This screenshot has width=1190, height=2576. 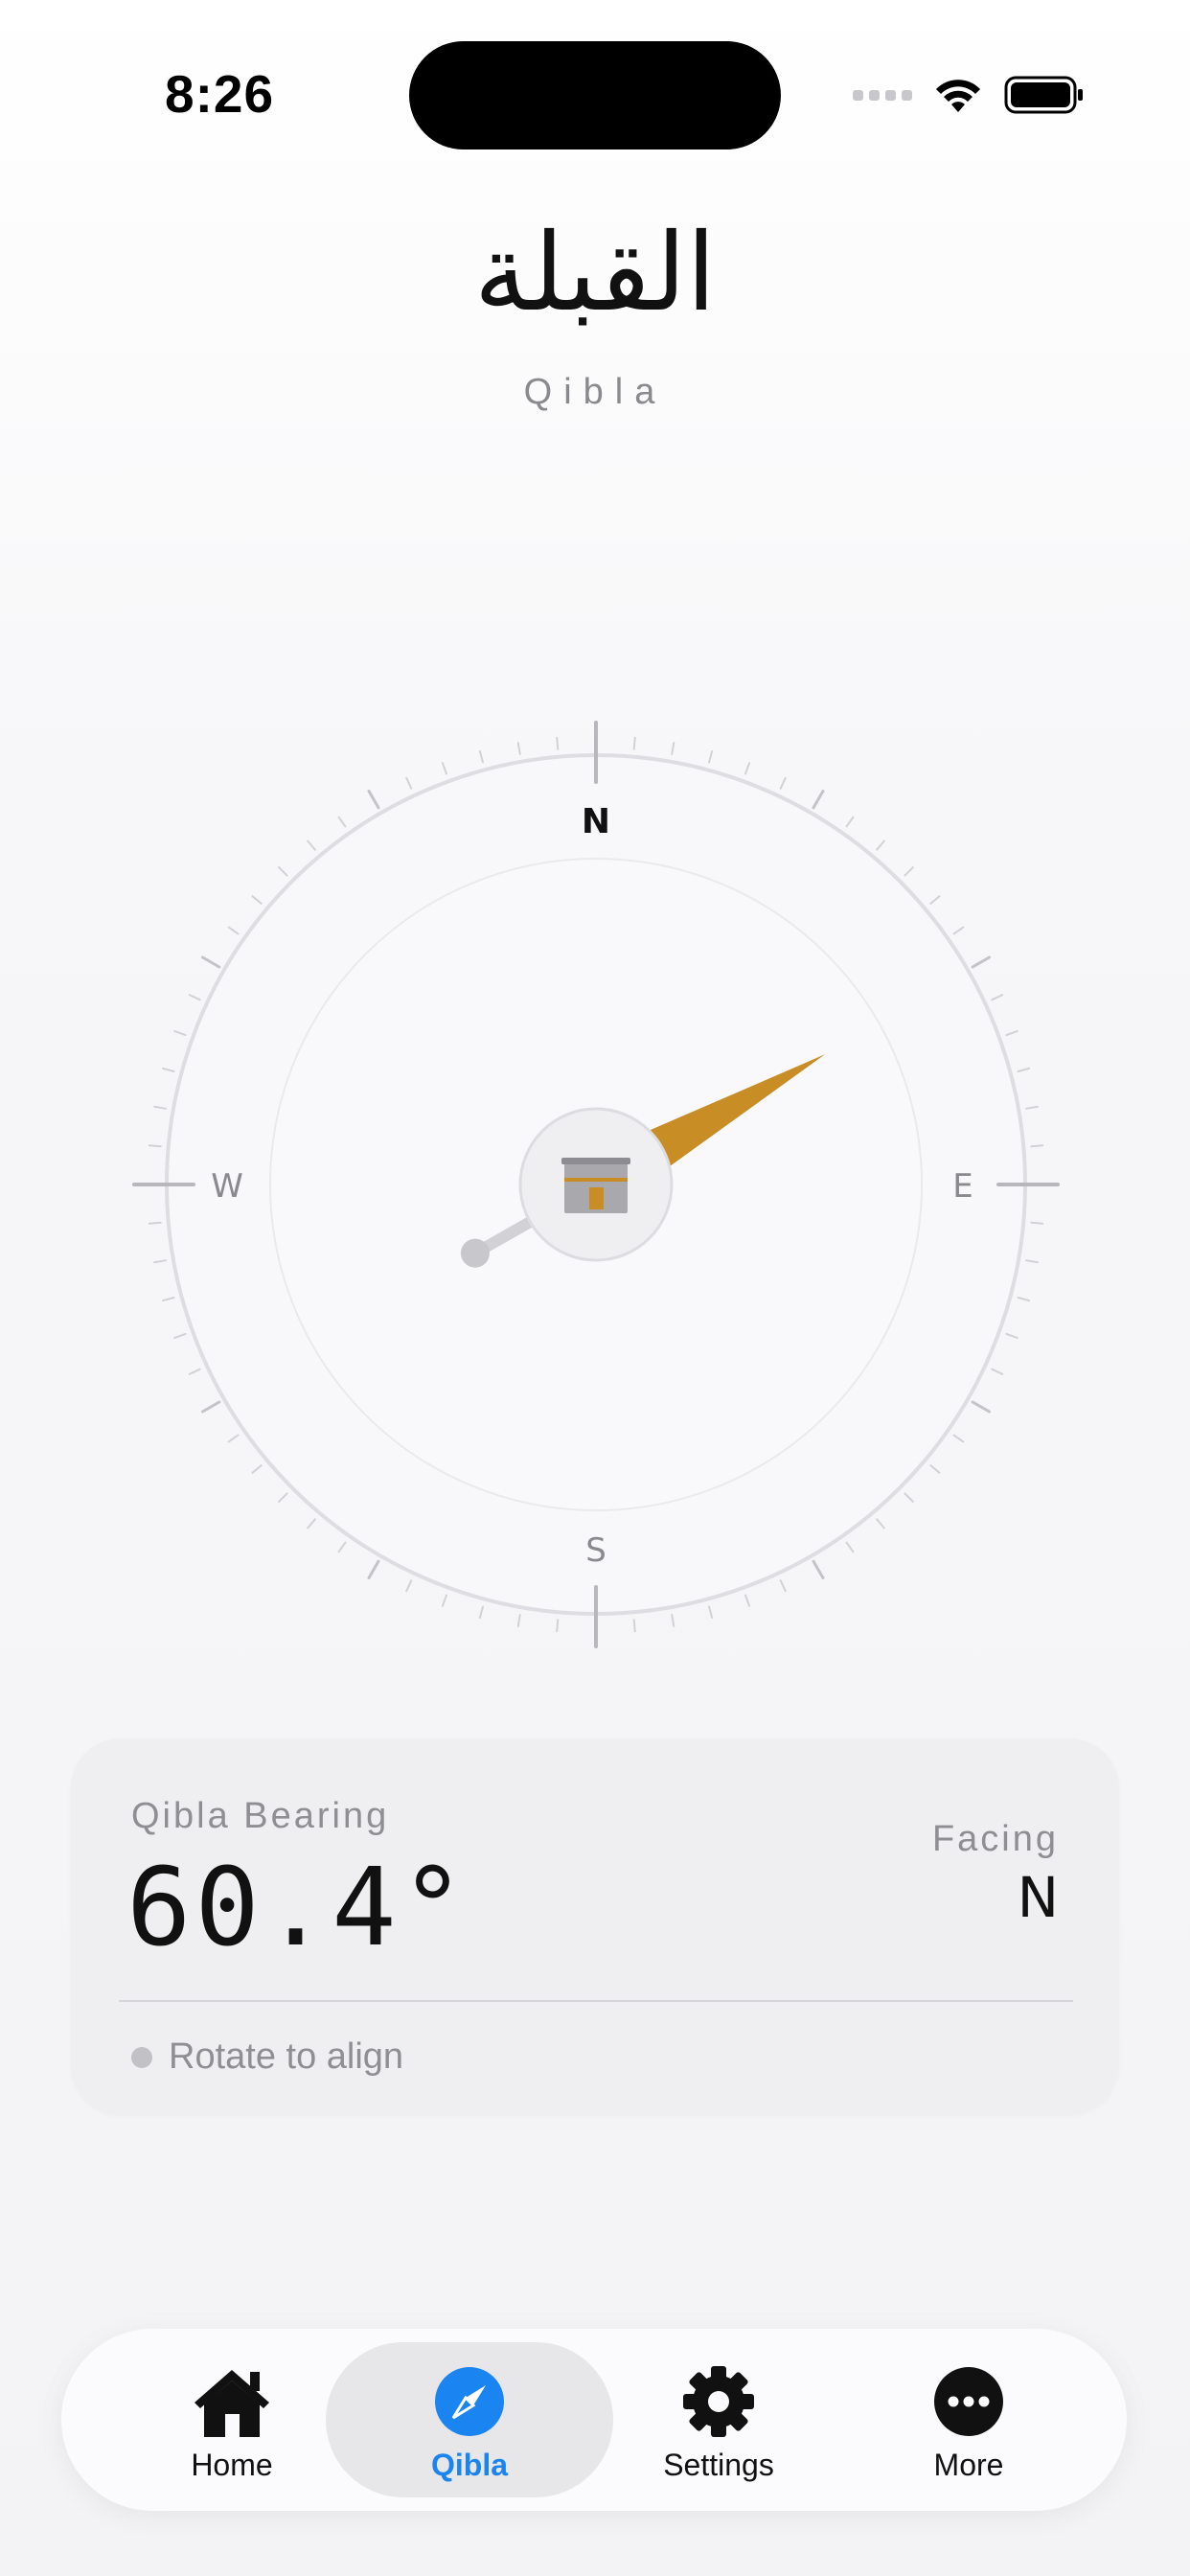 What do you see at coordinates (297, 1908) in the screenshot?
I see `bearing-value: 60.4°` at bounding box center [297, 1908].